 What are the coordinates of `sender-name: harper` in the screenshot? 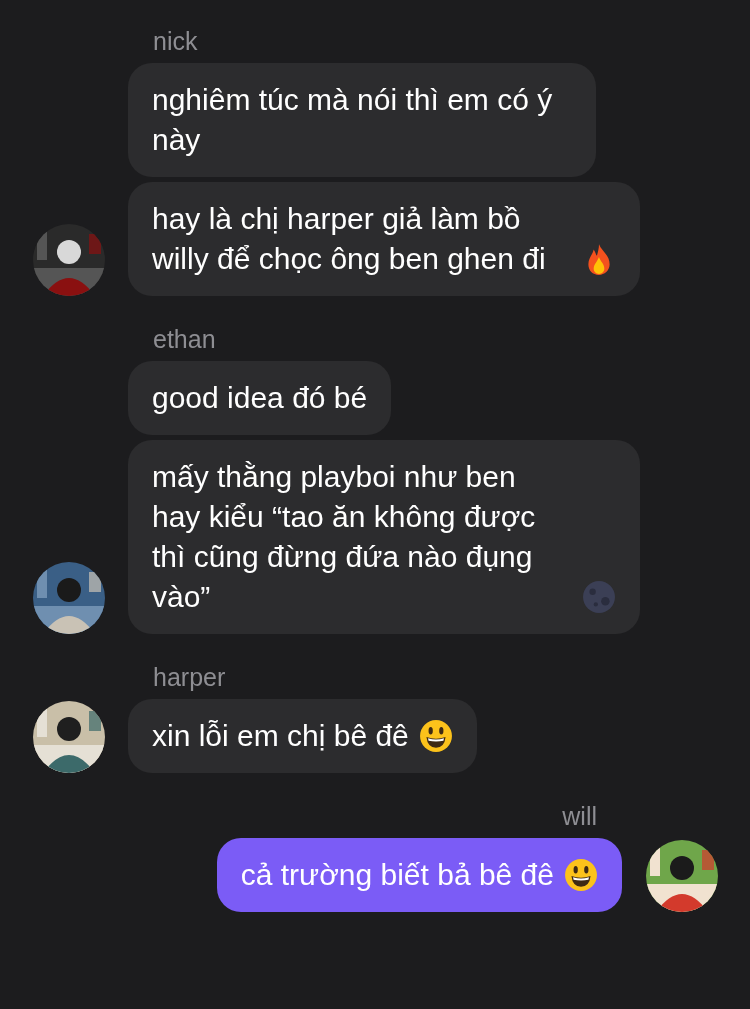 It's located at (189, 677).